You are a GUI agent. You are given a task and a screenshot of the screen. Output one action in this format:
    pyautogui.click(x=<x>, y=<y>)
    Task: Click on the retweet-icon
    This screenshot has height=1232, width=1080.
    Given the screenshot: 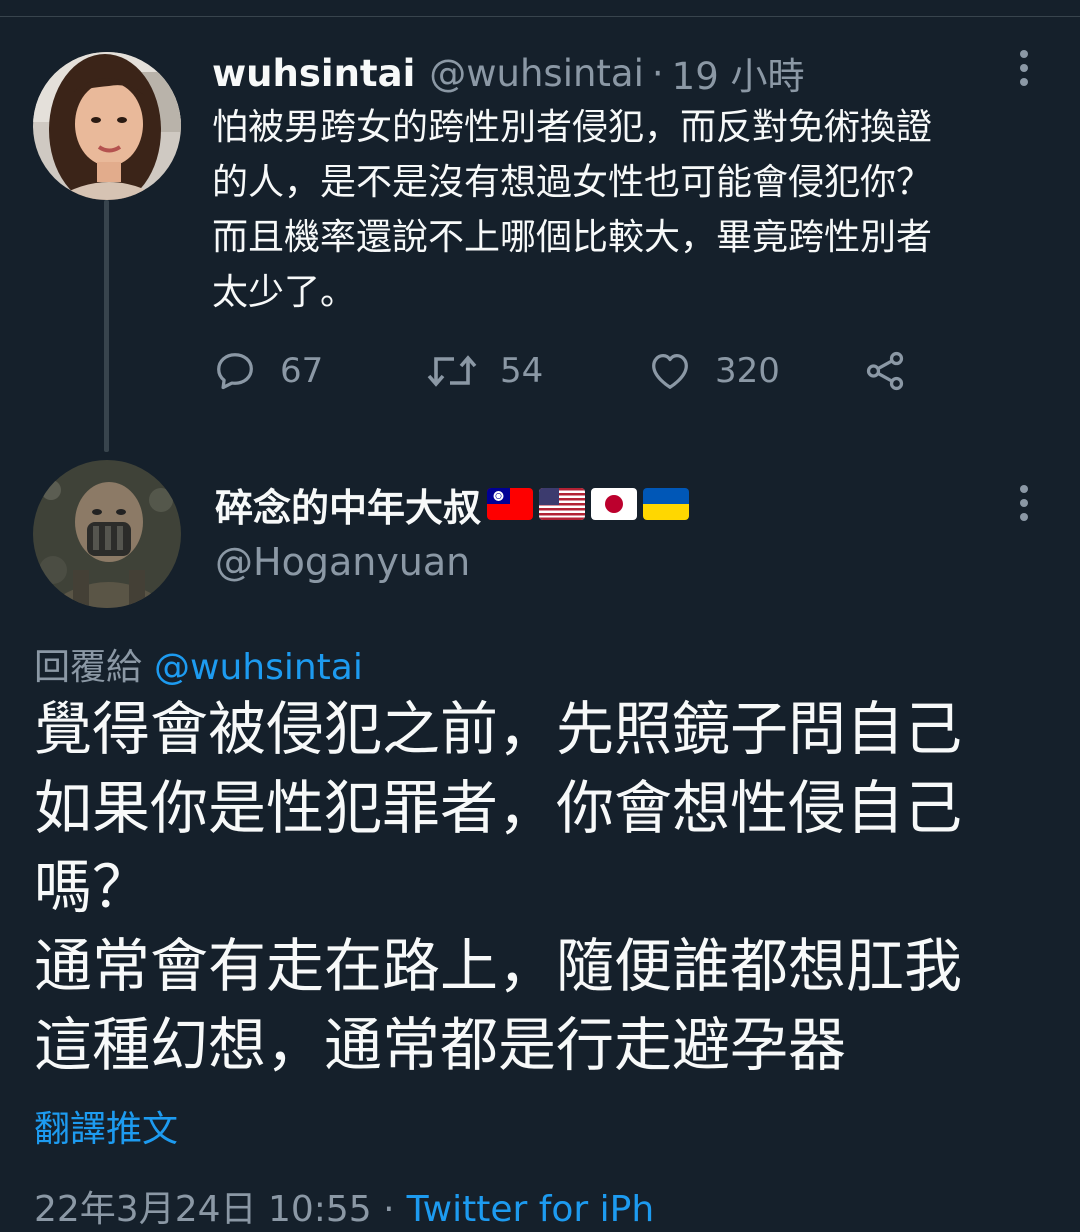 What is the action you would take?
    pyautogui.click(x=452, y=371)
    